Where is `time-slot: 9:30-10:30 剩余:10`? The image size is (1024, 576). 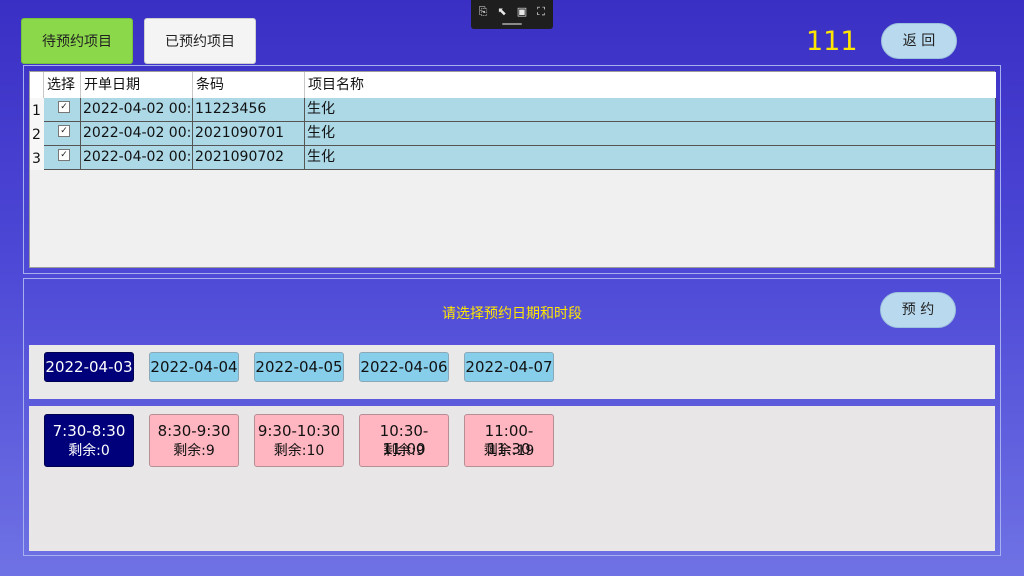 time-slot: 9:30-10:30 剩余:10 is located at coordinates (299, 440).